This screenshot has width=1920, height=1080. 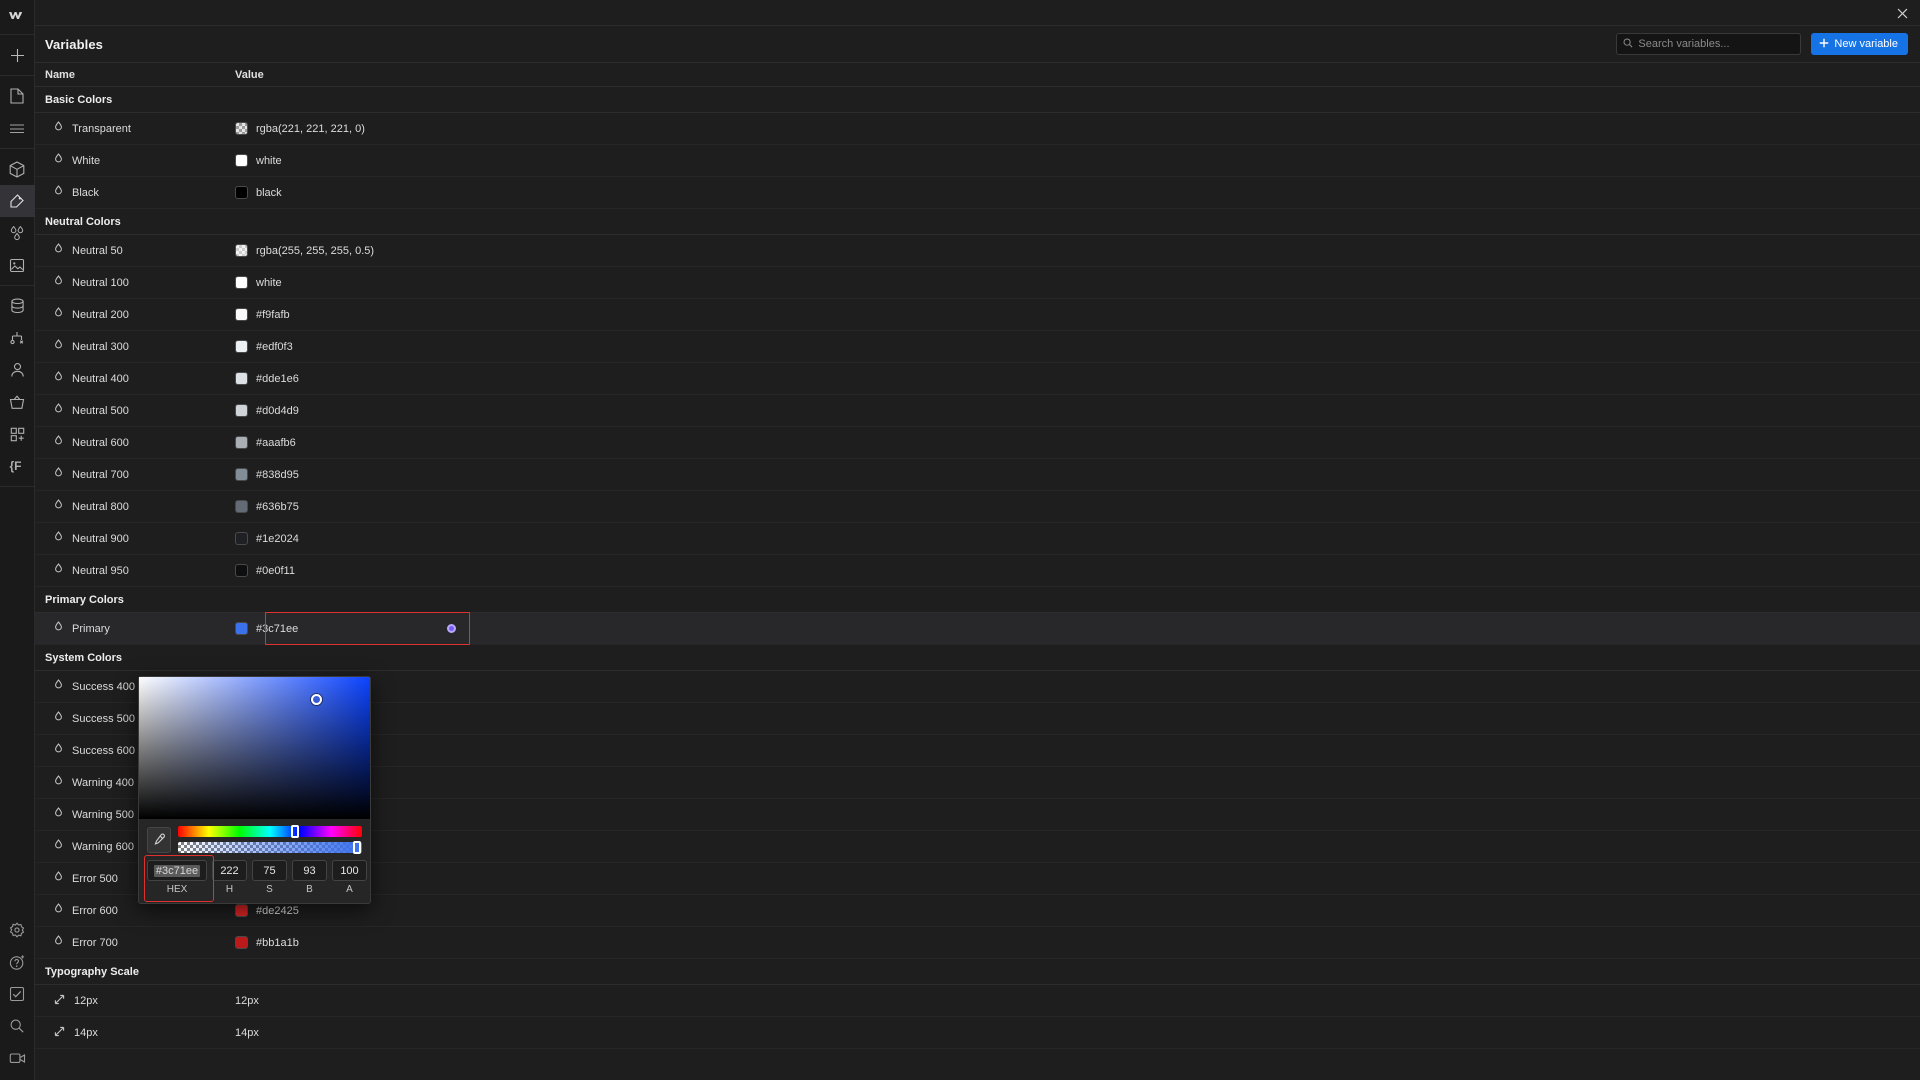 I want to click on size-arrow-icon, so click(x=59, y=1033).